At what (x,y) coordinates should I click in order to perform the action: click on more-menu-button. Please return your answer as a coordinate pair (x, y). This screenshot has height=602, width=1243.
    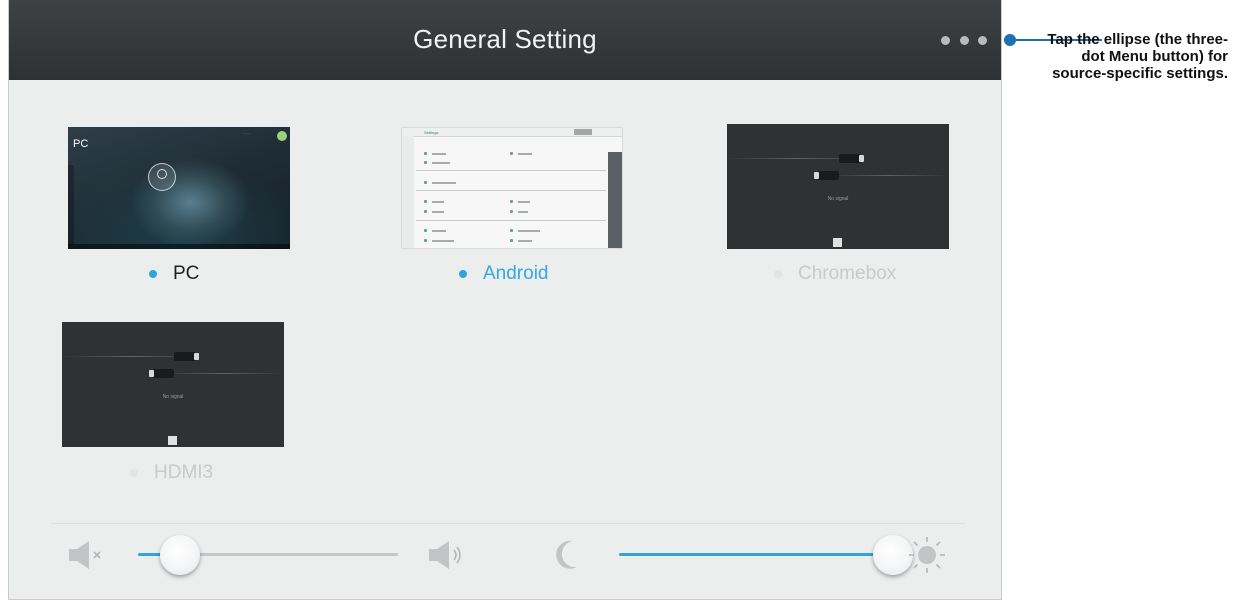
    Looking at the image, I should click on (964, 40).